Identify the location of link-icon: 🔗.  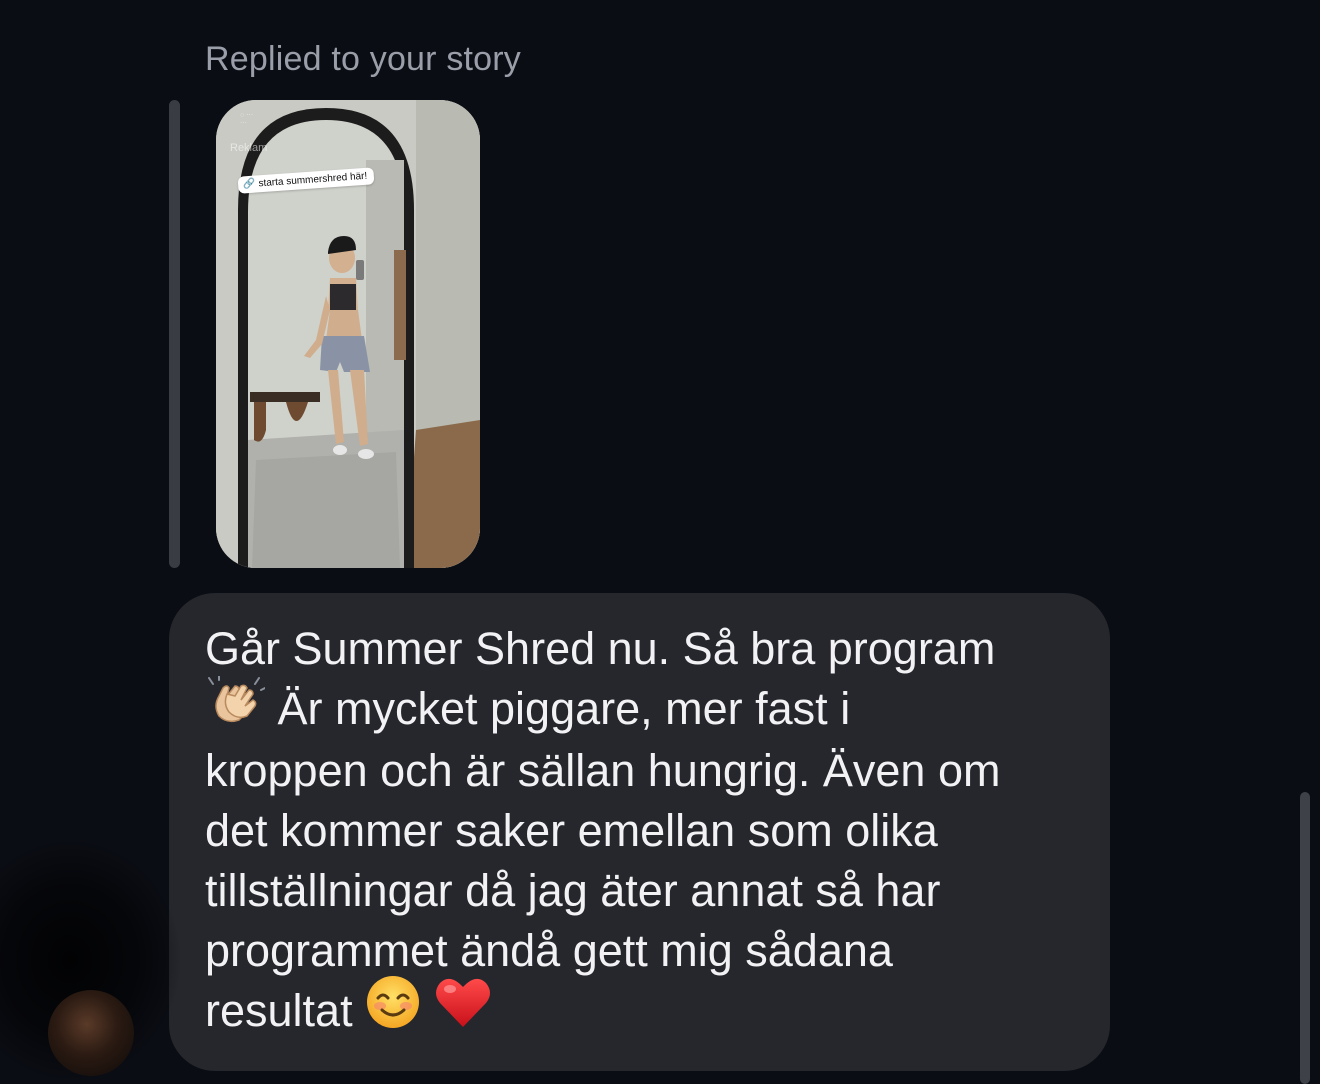
(249, 184).